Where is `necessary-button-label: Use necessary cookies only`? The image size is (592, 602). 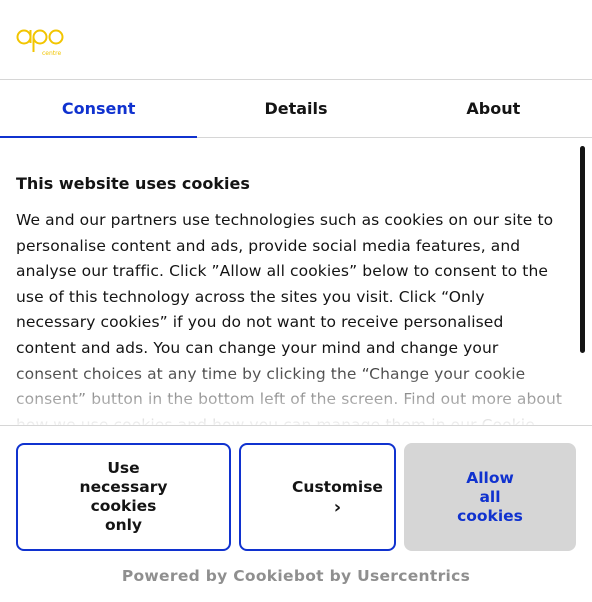
necessary-button-label: Use necessary cookies only is located at coordinates (123, 496).